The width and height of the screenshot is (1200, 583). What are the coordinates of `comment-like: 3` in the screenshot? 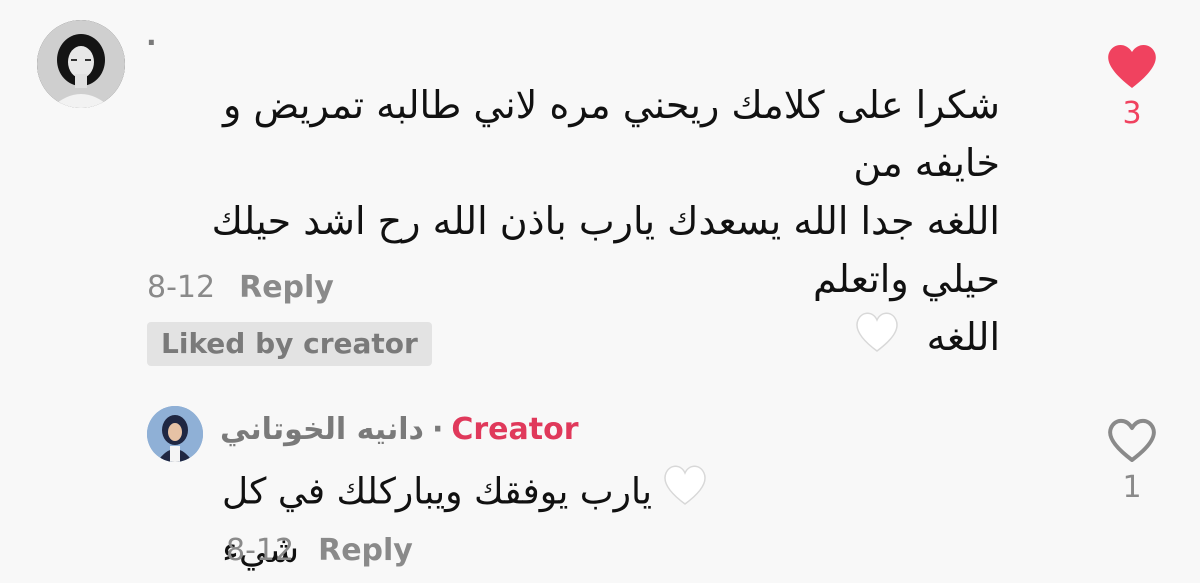 It's located at (1132, 87).